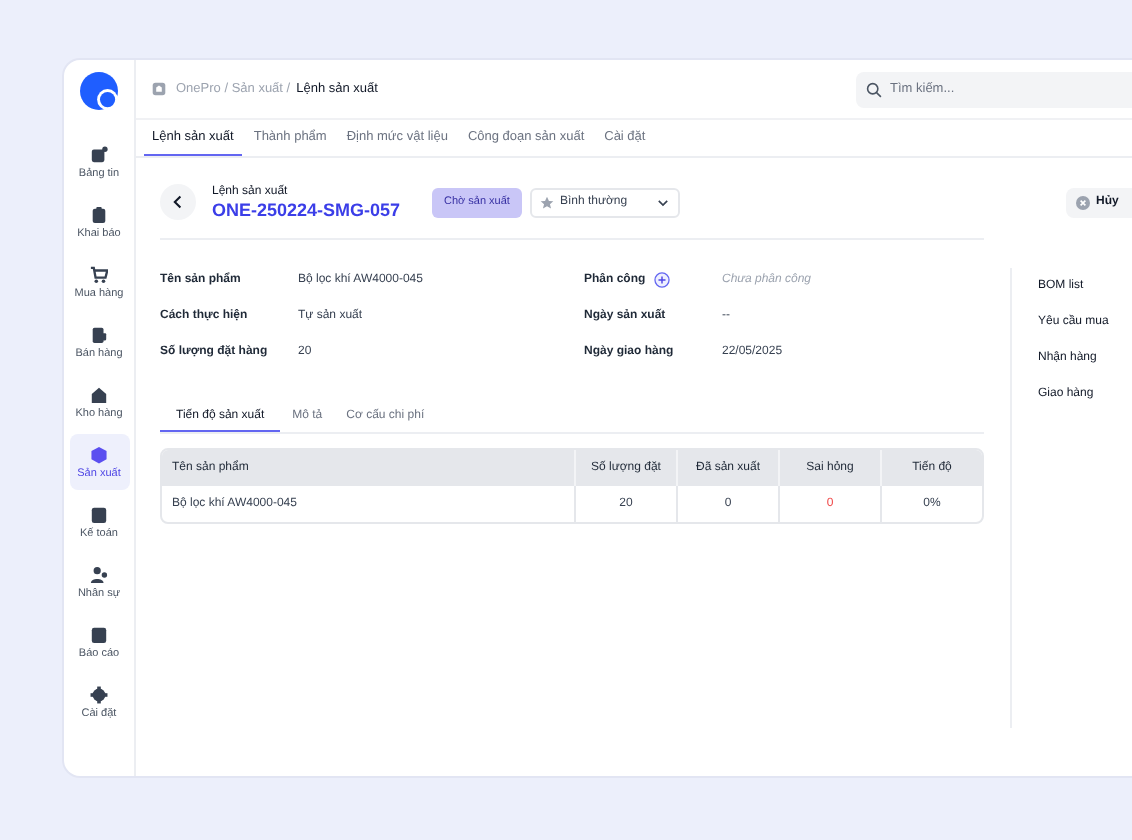  Describe the element at coordinates (99, 574) in the screenshot. I see `people-icon` at that location.